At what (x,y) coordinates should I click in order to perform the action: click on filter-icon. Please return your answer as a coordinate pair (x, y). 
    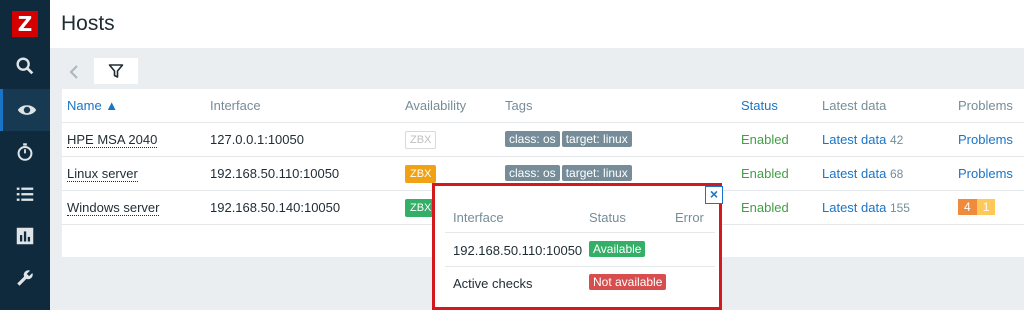
    Looking at the image, I should click on (116, 71).